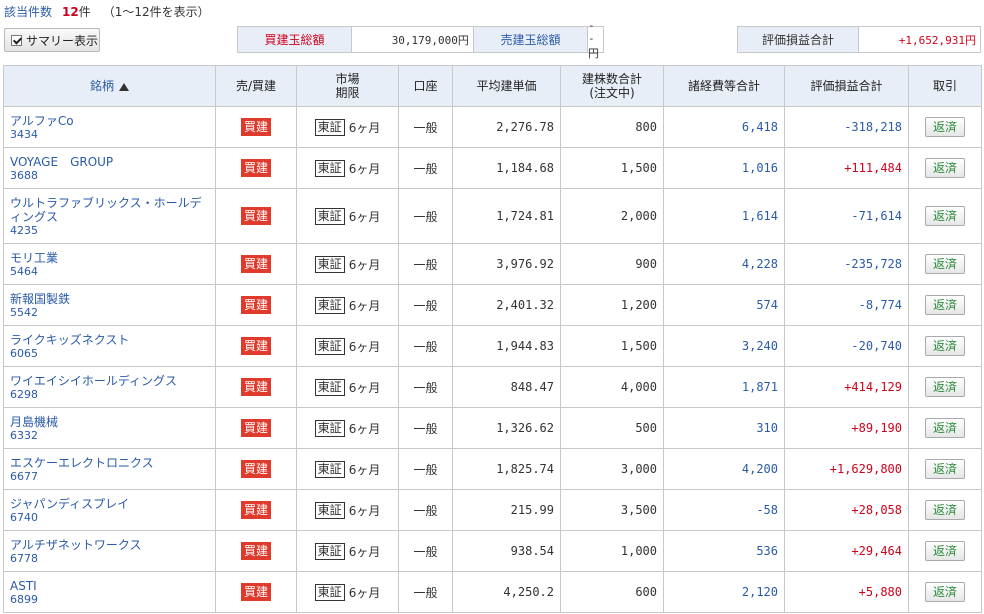  What do you see at coordinates (102, 86) in the screenshot?
I see `col-name-label: 銘柄` at bounding box center [102, 86].